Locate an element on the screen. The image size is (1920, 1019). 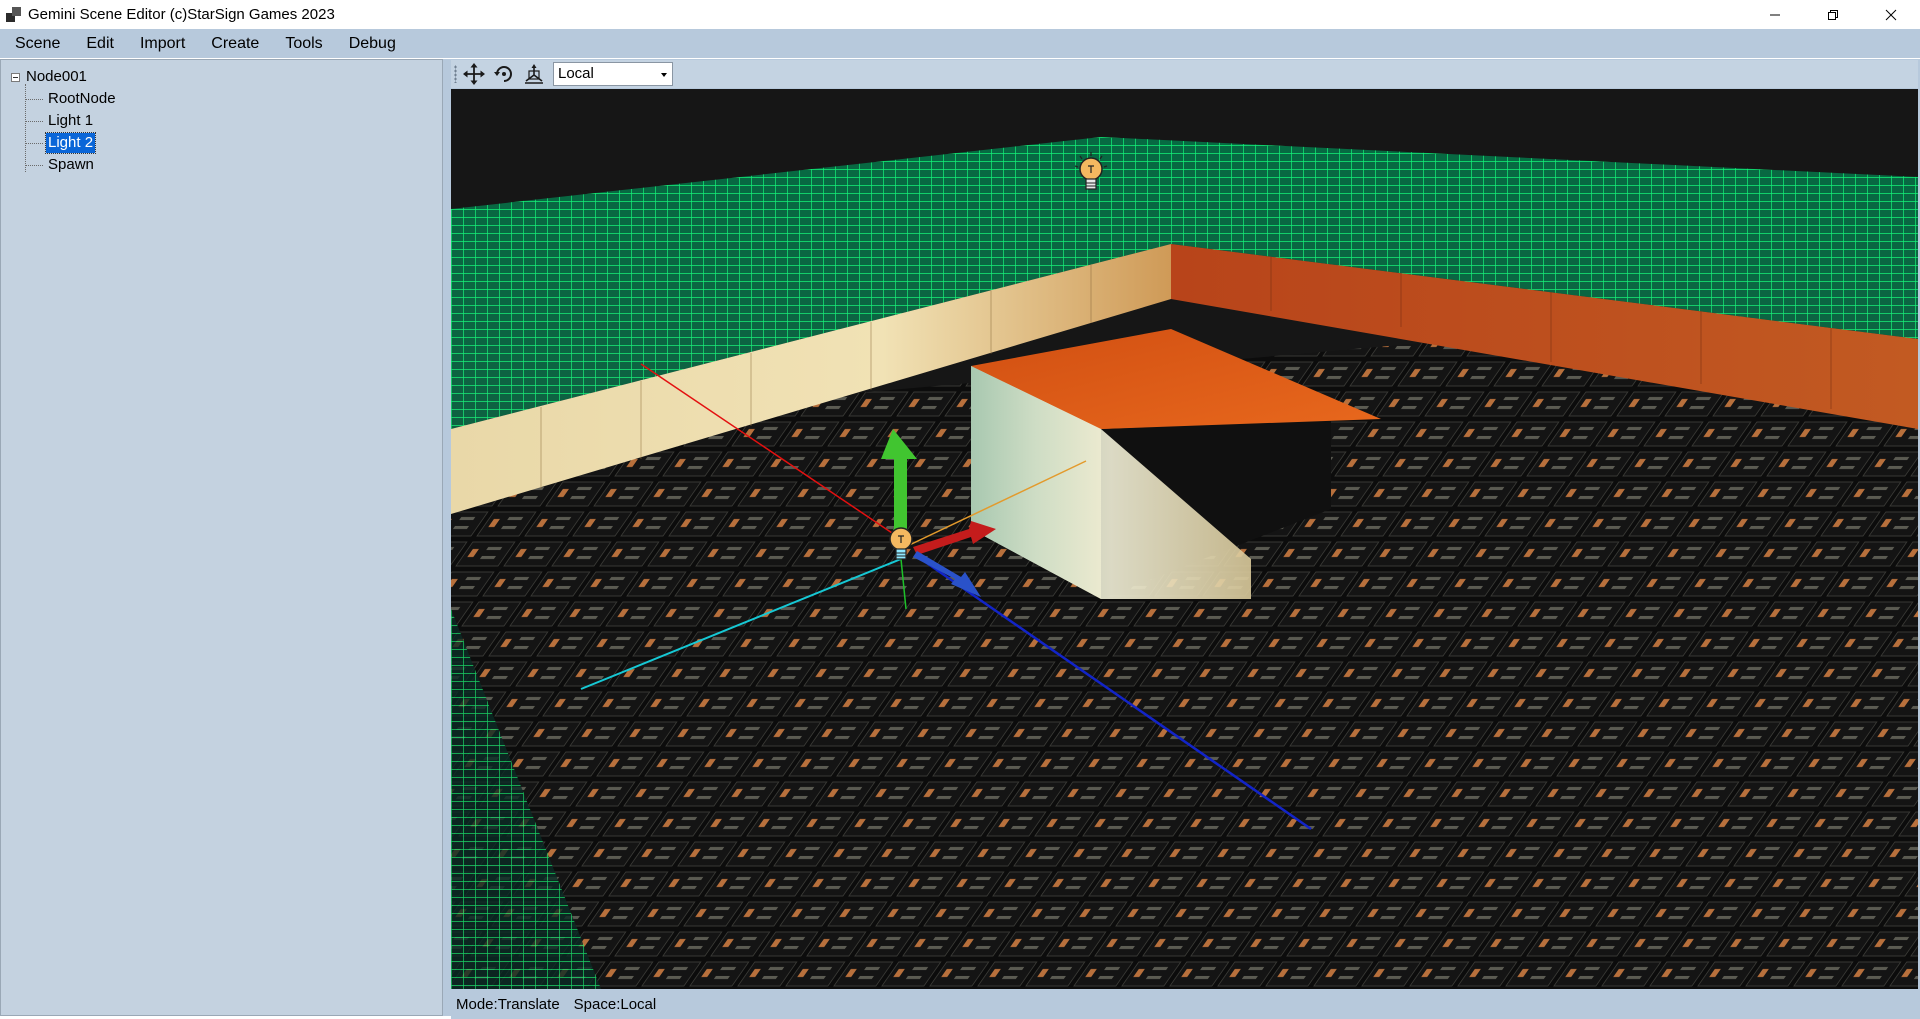
status-bar: Mode:Translate Space:Local is located at coordinates (1185, 1004).